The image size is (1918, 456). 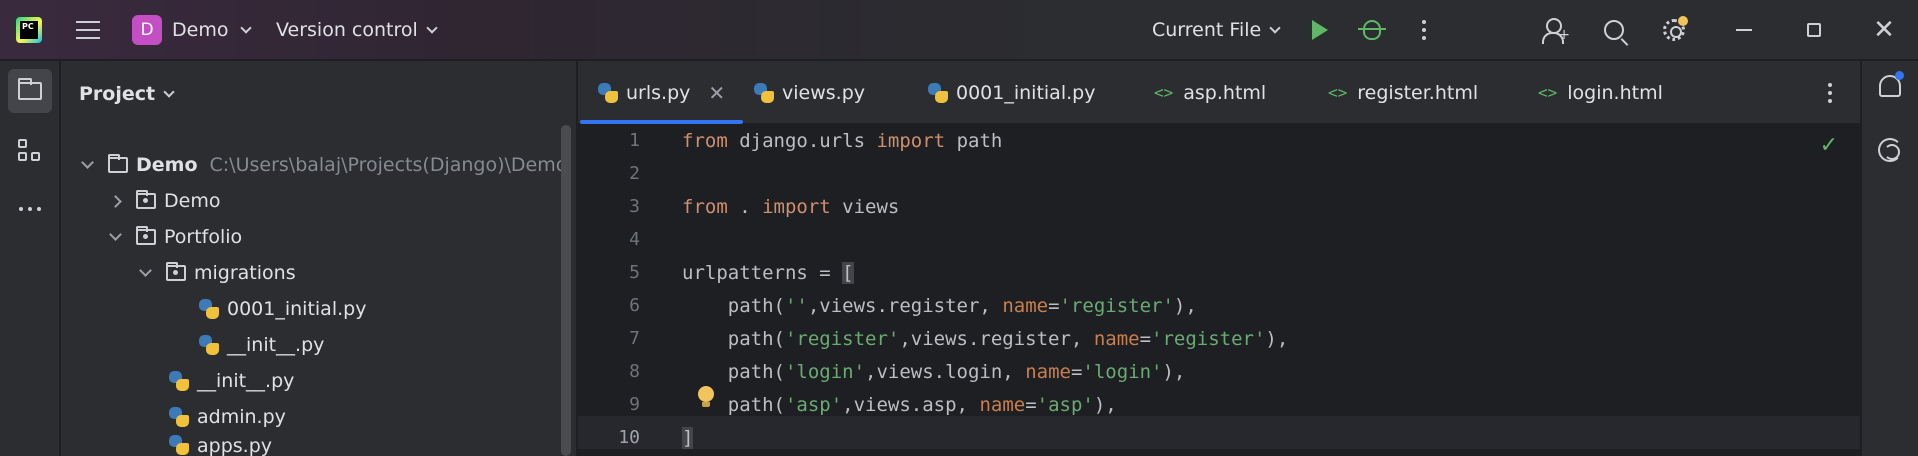 I want to click on app-logo: PC, so click(x=29, y=30).